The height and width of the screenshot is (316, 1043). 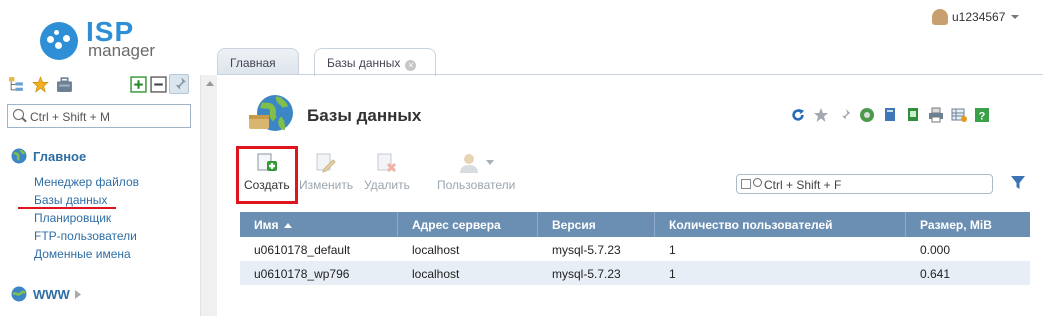 What do you see at coordinates (596, 224) in the screenshot?
I see `column-header-version: Версия` at bounding box center [596, 224].